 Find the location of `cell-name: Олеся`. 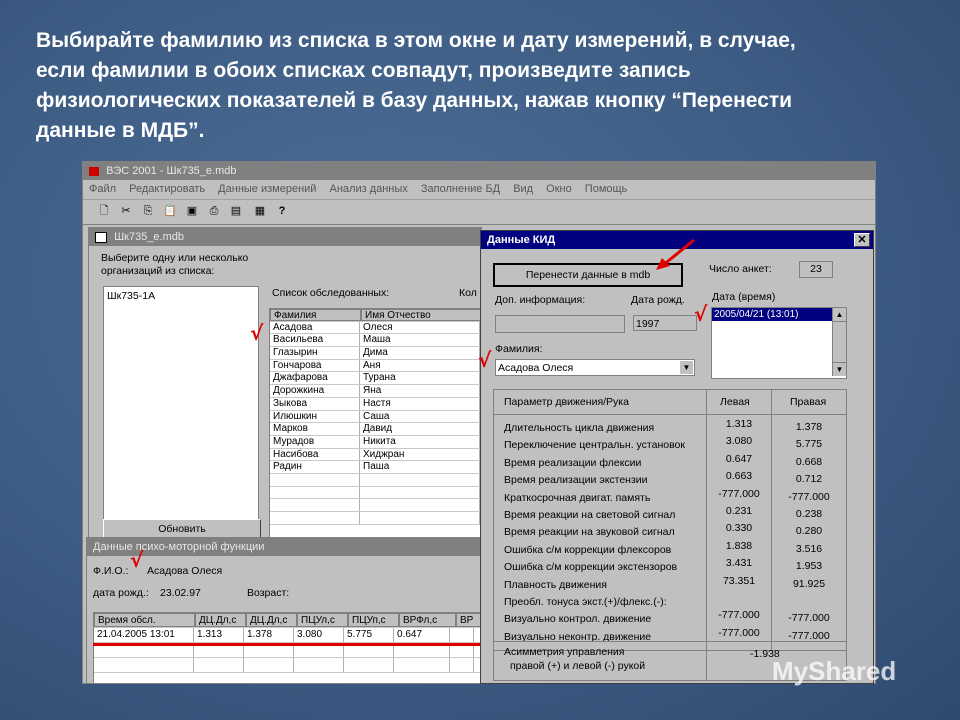

cell-name: Олеся is located at coordinates (420, 327).